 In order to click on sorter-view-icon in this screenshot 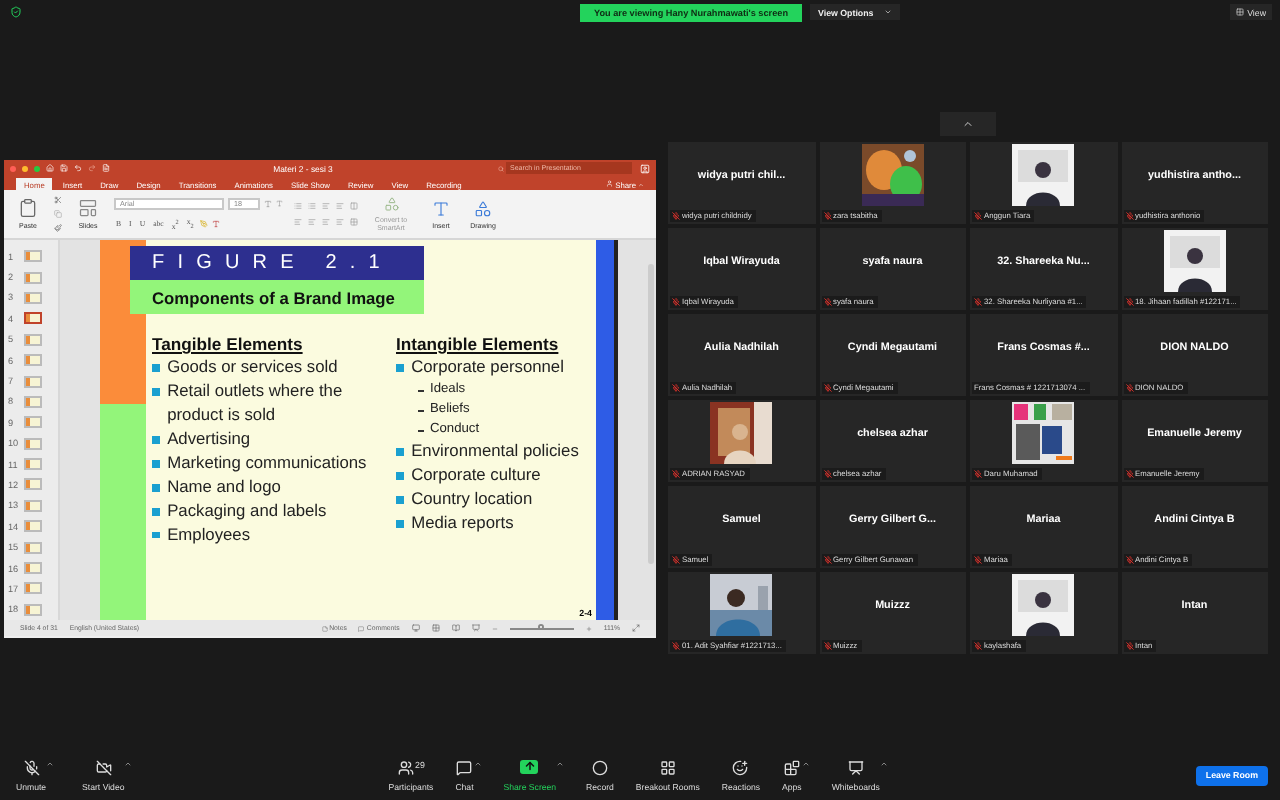, I will do `click(435, 628)`.